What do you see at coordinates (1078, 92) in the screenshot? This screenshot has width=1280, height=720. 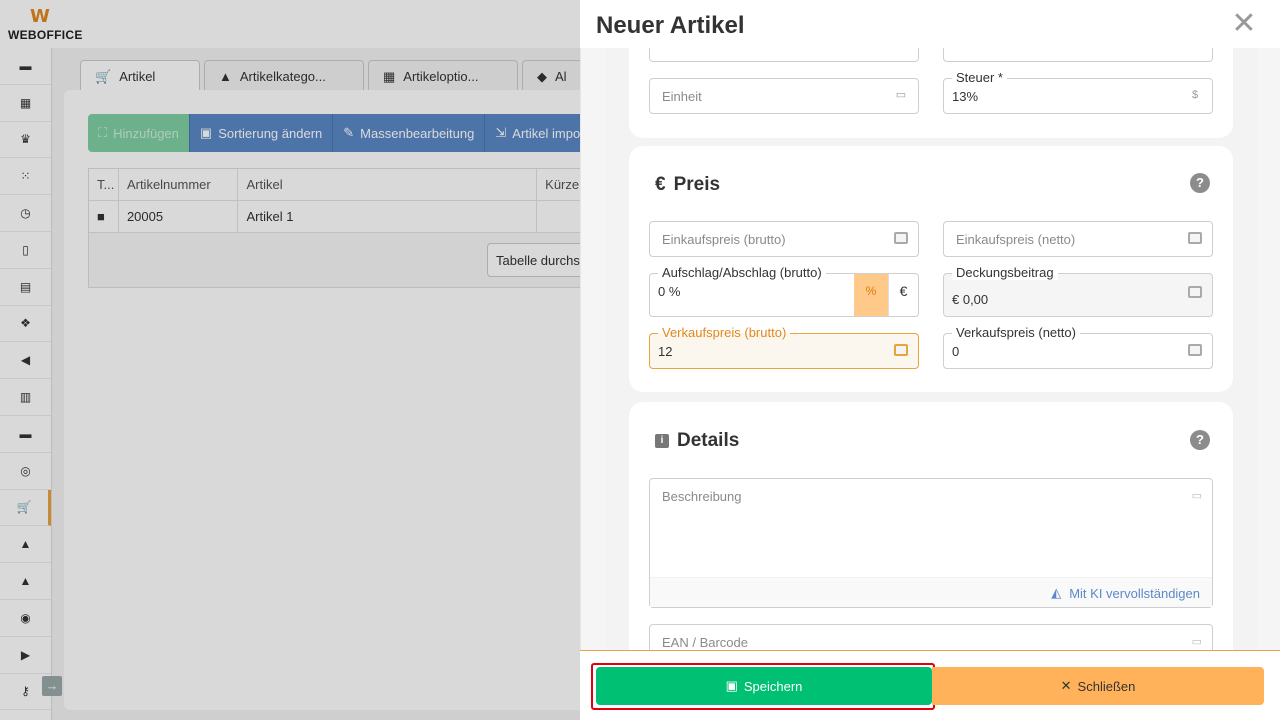 I see `tax-field: Steuer * 13% $` at bounding box center [1078, 92].